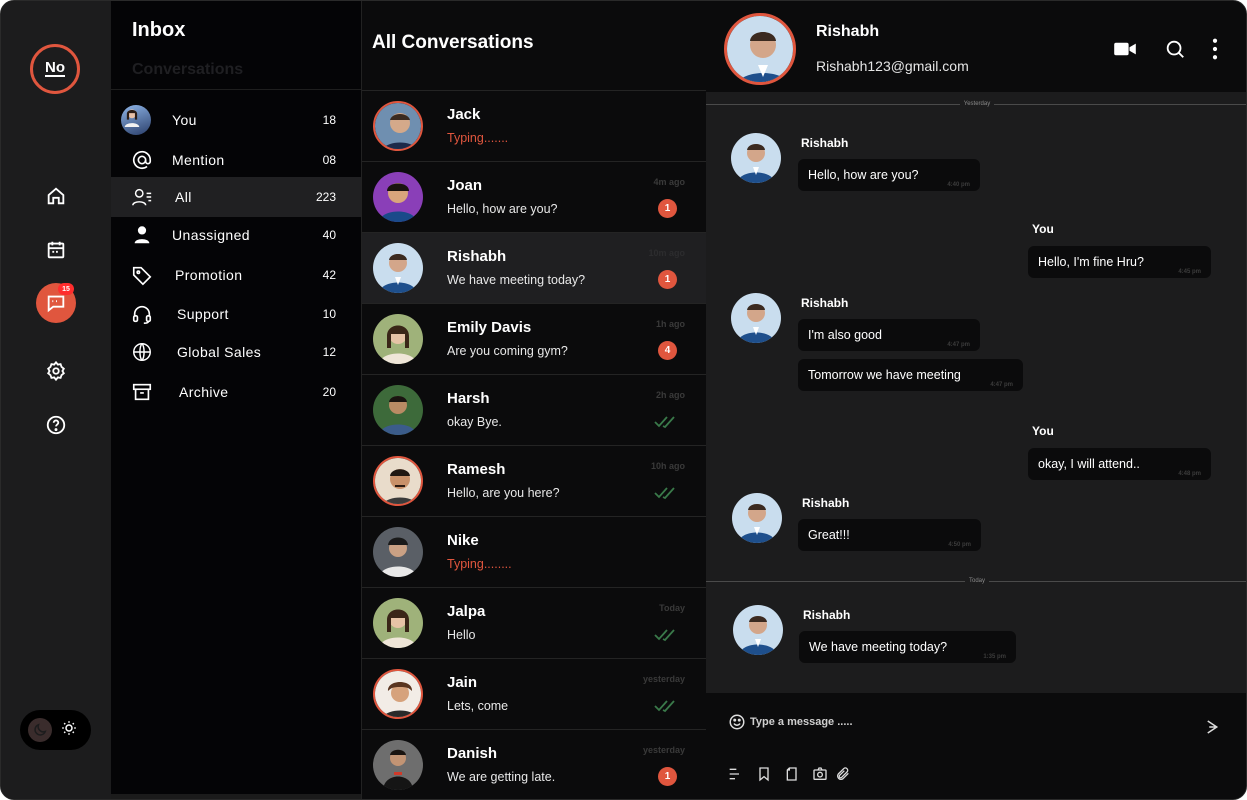  Describe the element at coordinates (670, 324) in the screenshot. I see `message-time: 1h ago` at that location.